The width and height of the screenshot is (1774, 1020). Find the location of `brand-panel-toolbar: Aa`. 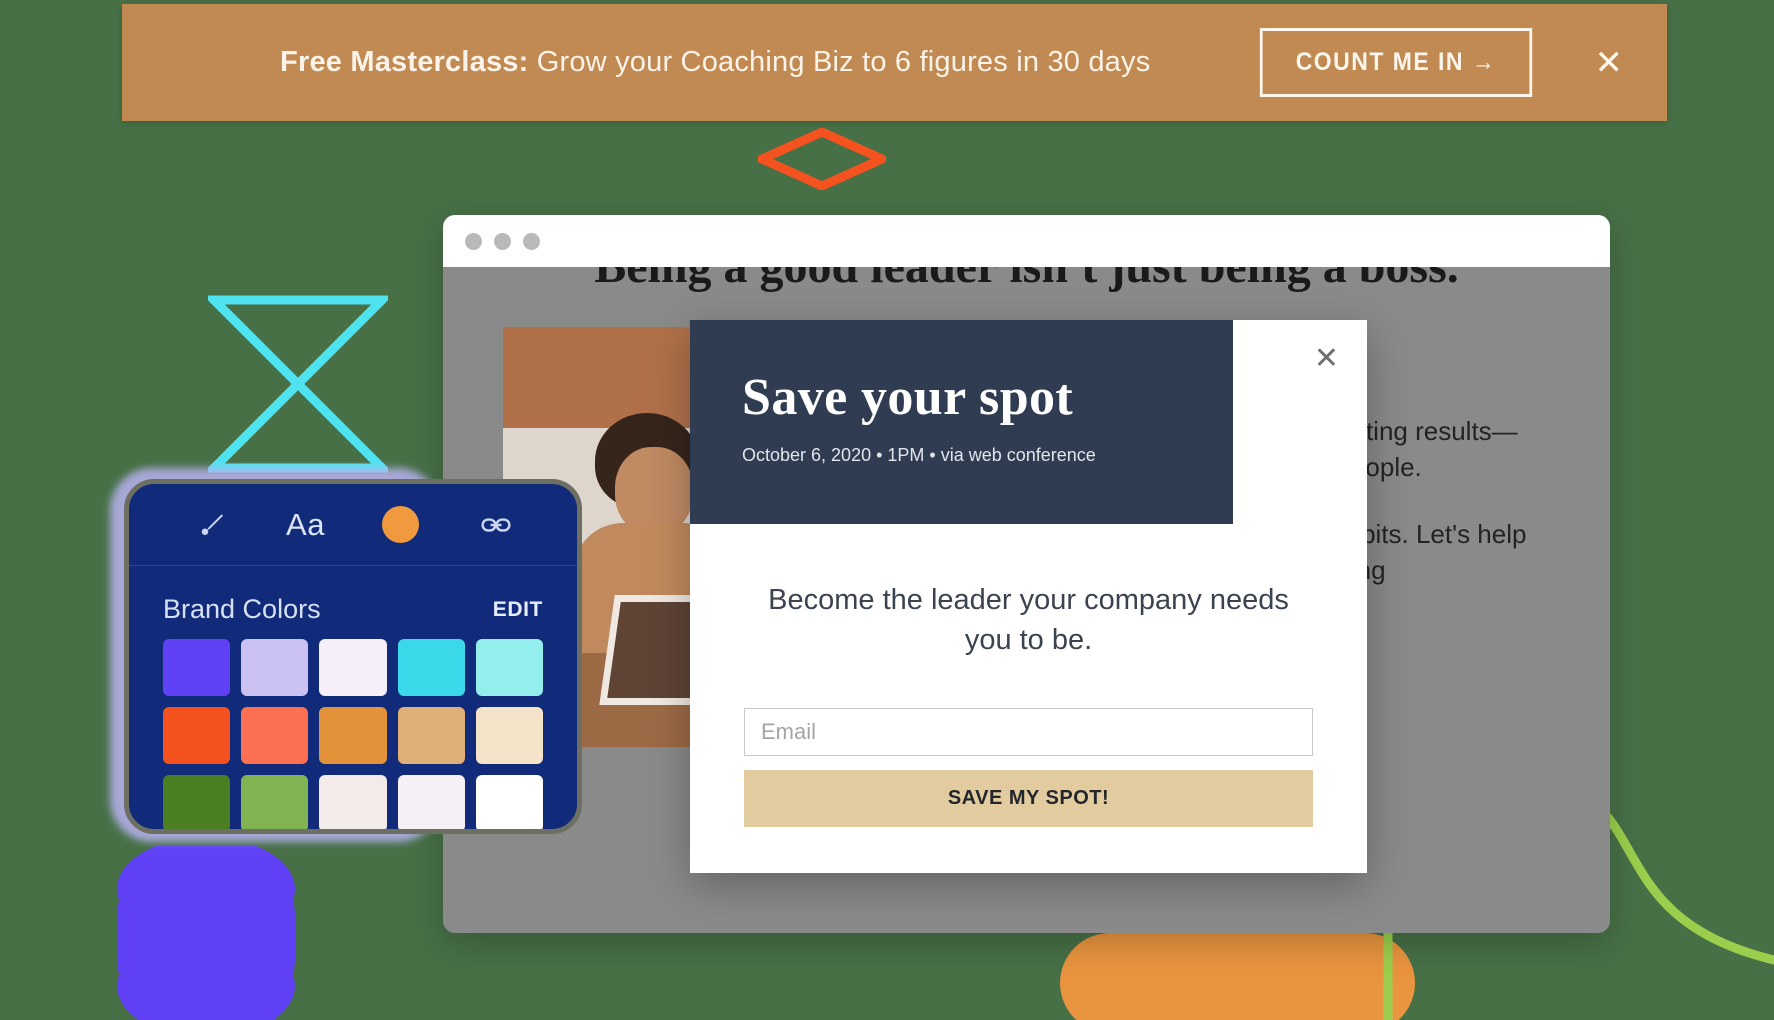

brand-panel-toolbar: Aa is located at coordinates (353, 525).